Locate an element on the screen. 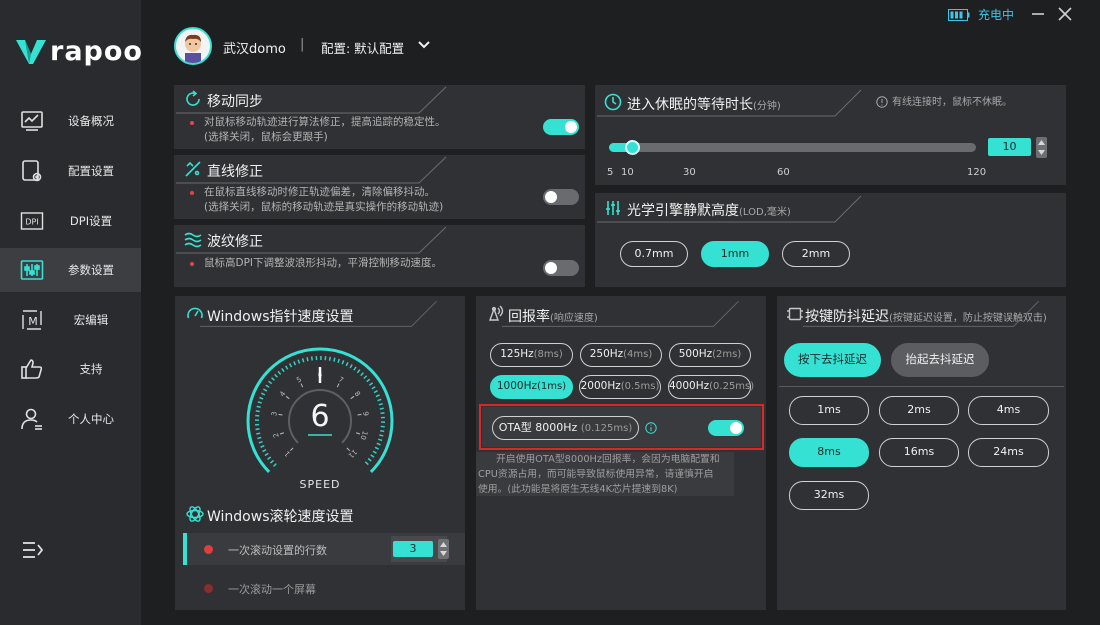  motion-sync-toggle is located at coordinates (561, 127).